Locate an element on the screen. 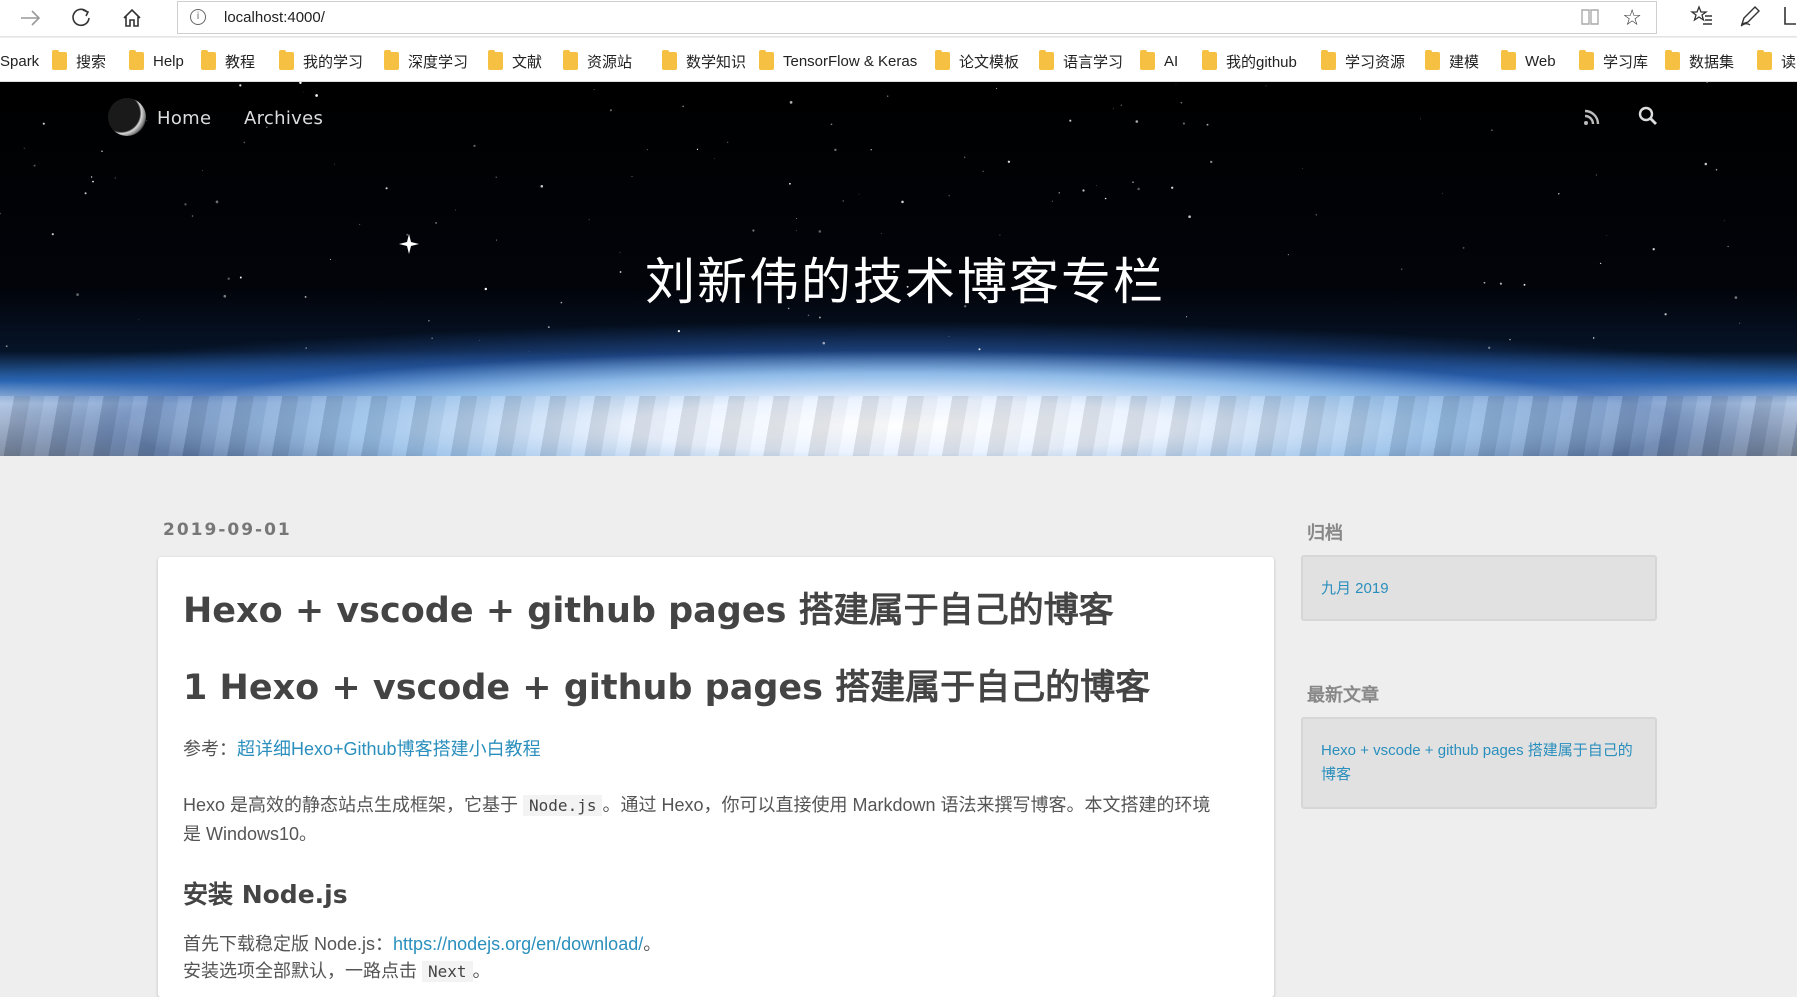 This screenshot has width=1797, height=997. forward-icon is located at coordinates (31, 18).